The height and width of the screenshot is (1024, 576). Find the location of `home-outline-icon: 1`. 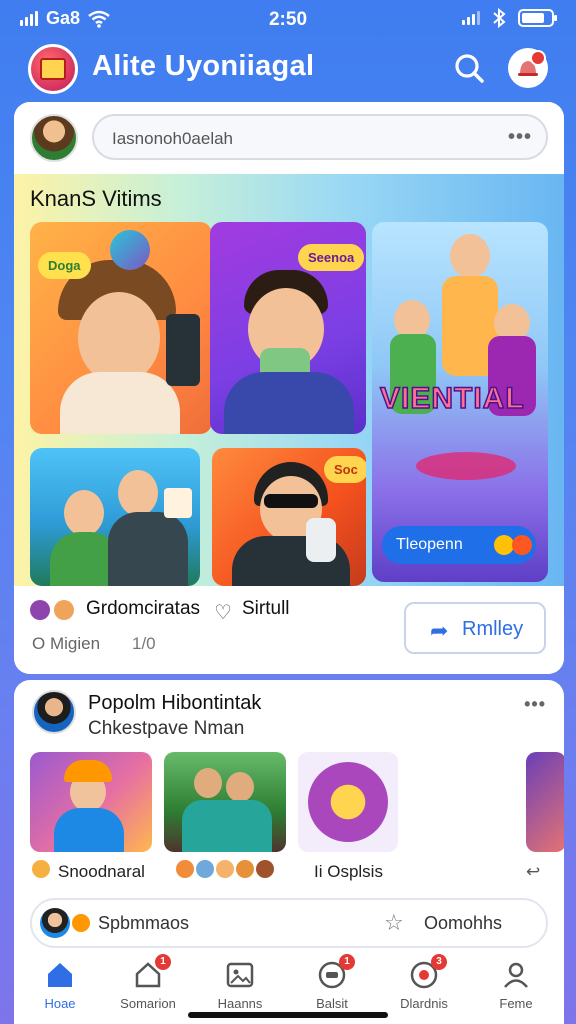

home-outline-icon: 1 is located at coordinates (152, 972).